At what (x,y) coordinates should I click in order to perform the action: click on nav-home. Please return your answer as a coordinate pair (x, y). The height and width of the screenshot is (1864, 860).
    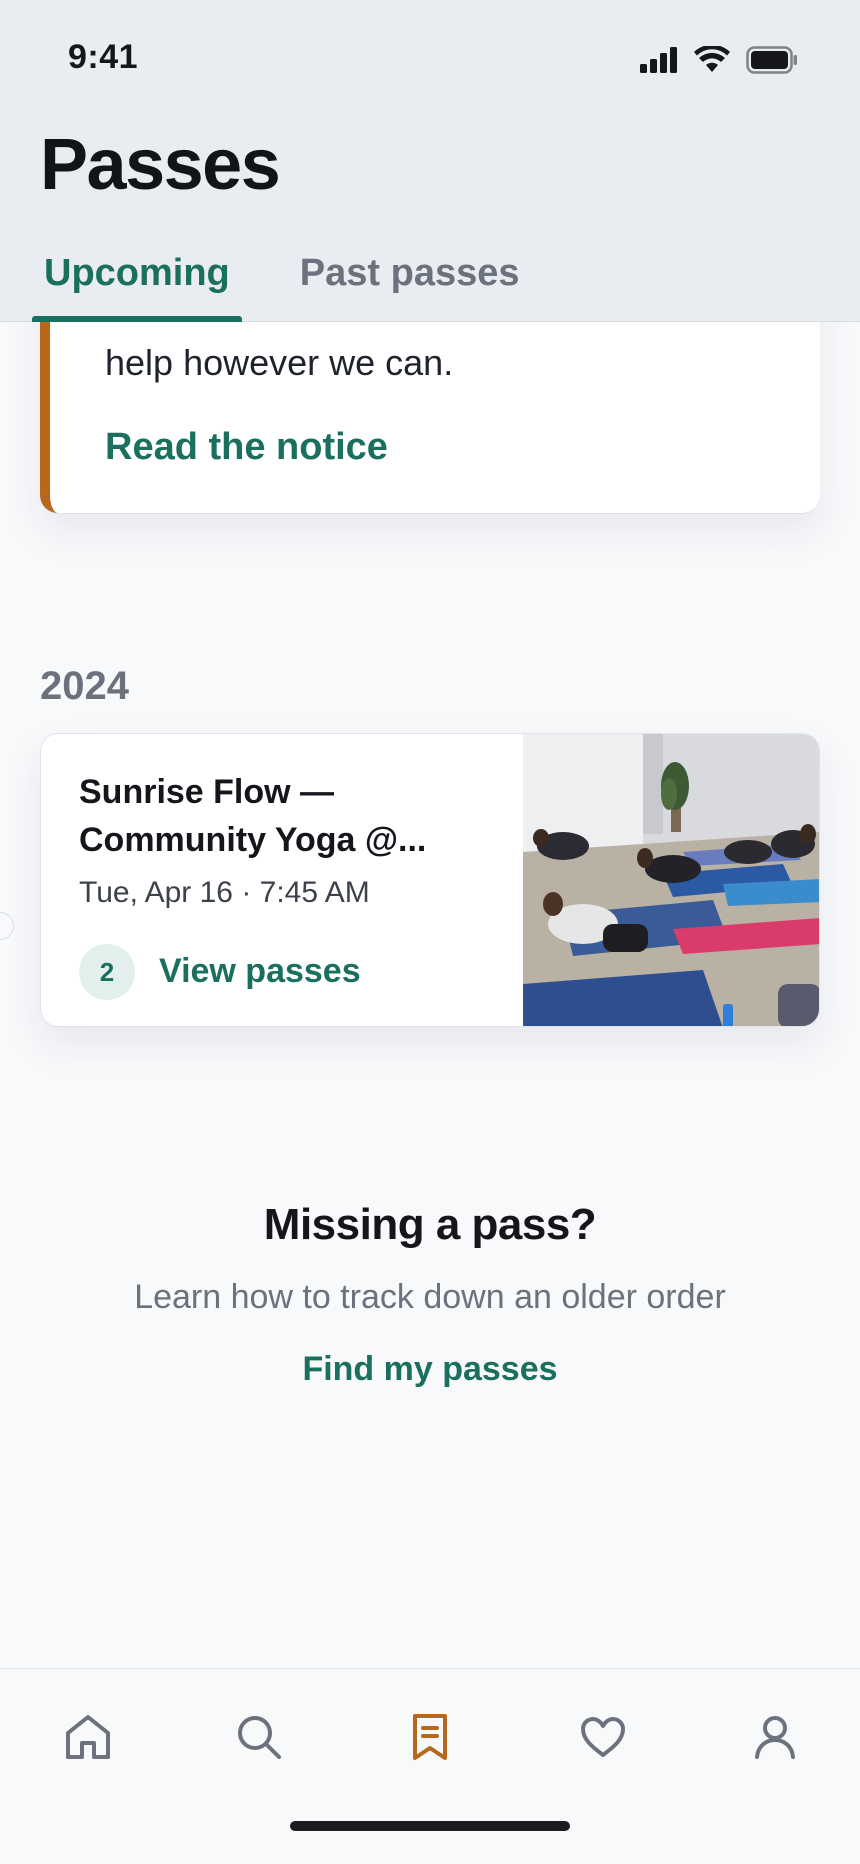
    Looking at the image, I should click on (88, 1737).